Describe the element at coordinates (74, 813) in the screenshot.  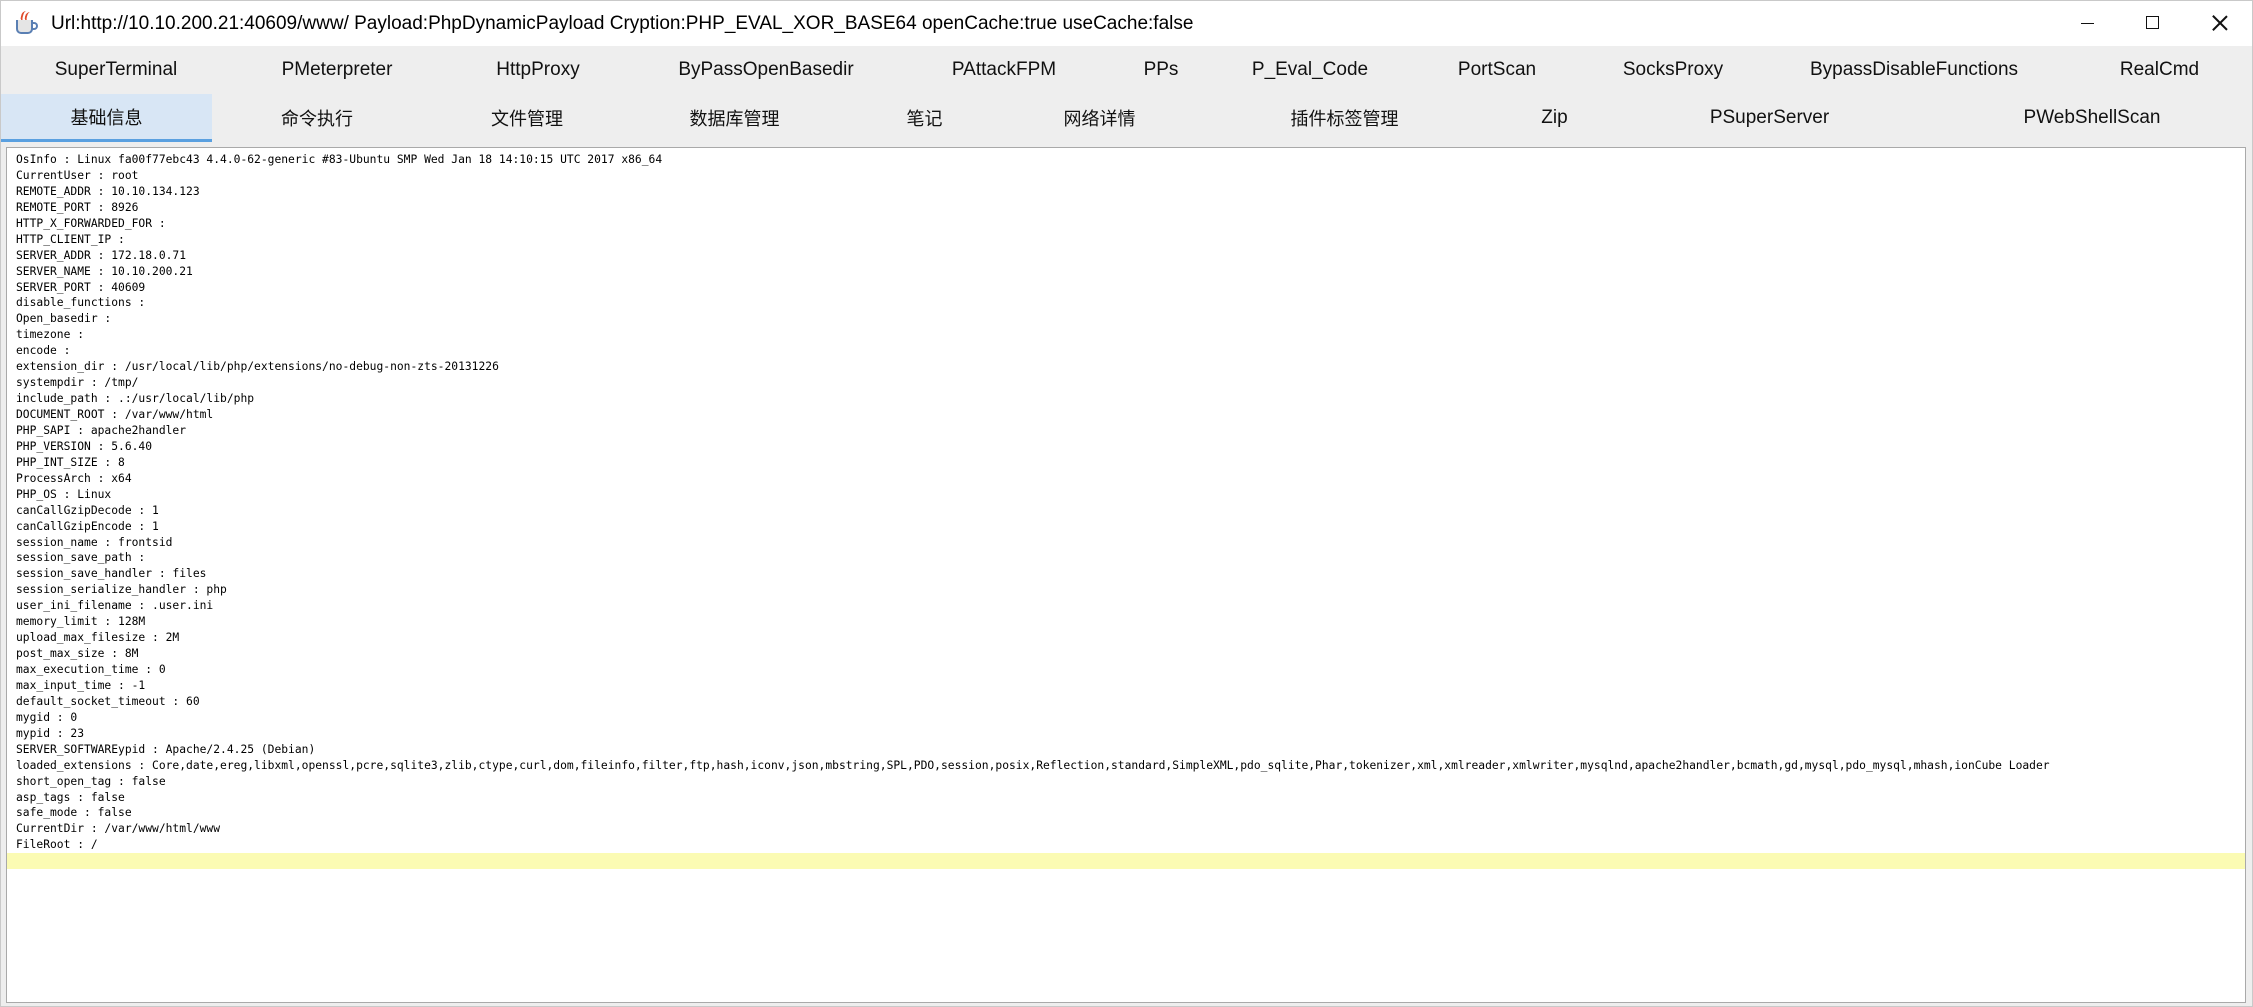
I see `info-line: safe_mode : false` at that location.